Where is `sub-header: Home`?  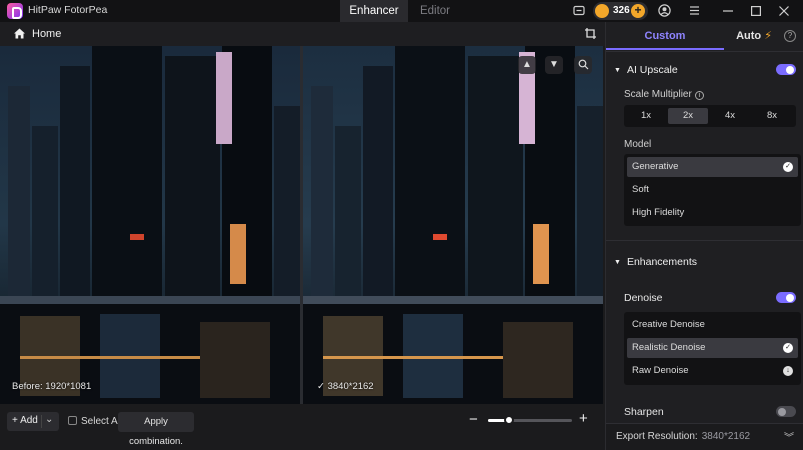 sub-header: Home is located at coordinates (302, 34).